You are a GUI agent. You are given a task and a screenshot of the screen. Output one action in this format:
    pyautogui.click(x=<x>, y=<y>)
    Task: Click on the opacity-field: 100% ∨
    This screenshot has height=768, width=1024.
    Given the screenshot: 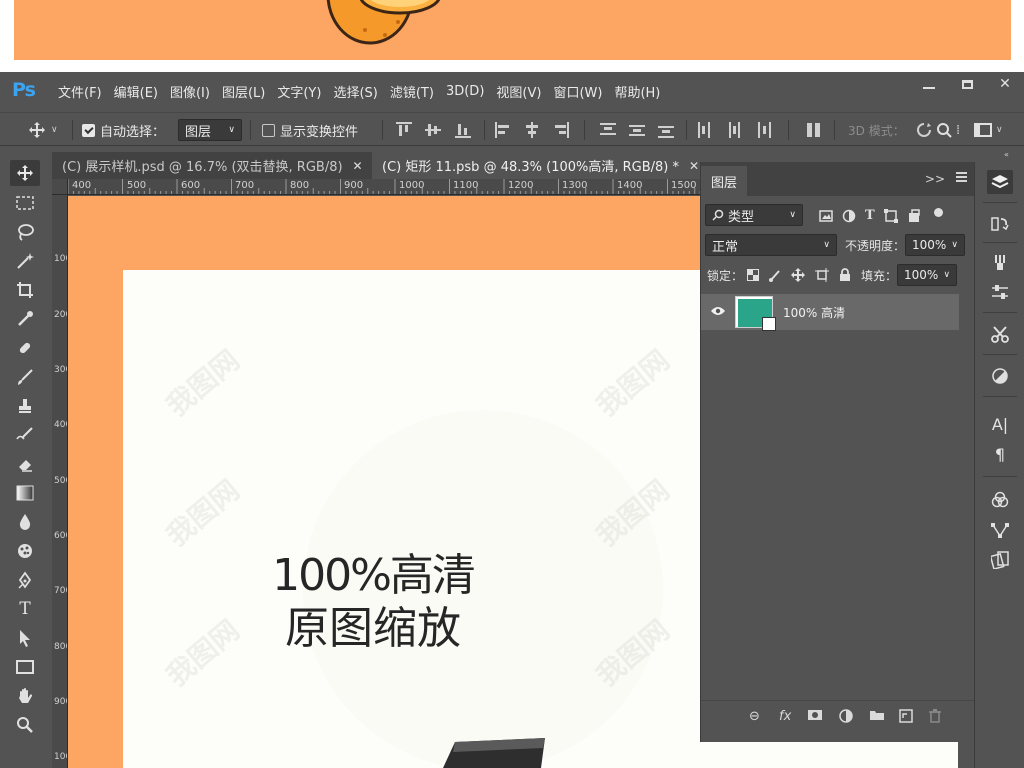 What is the action you would take?
    pyautogui.click(x=935, y=245)
    